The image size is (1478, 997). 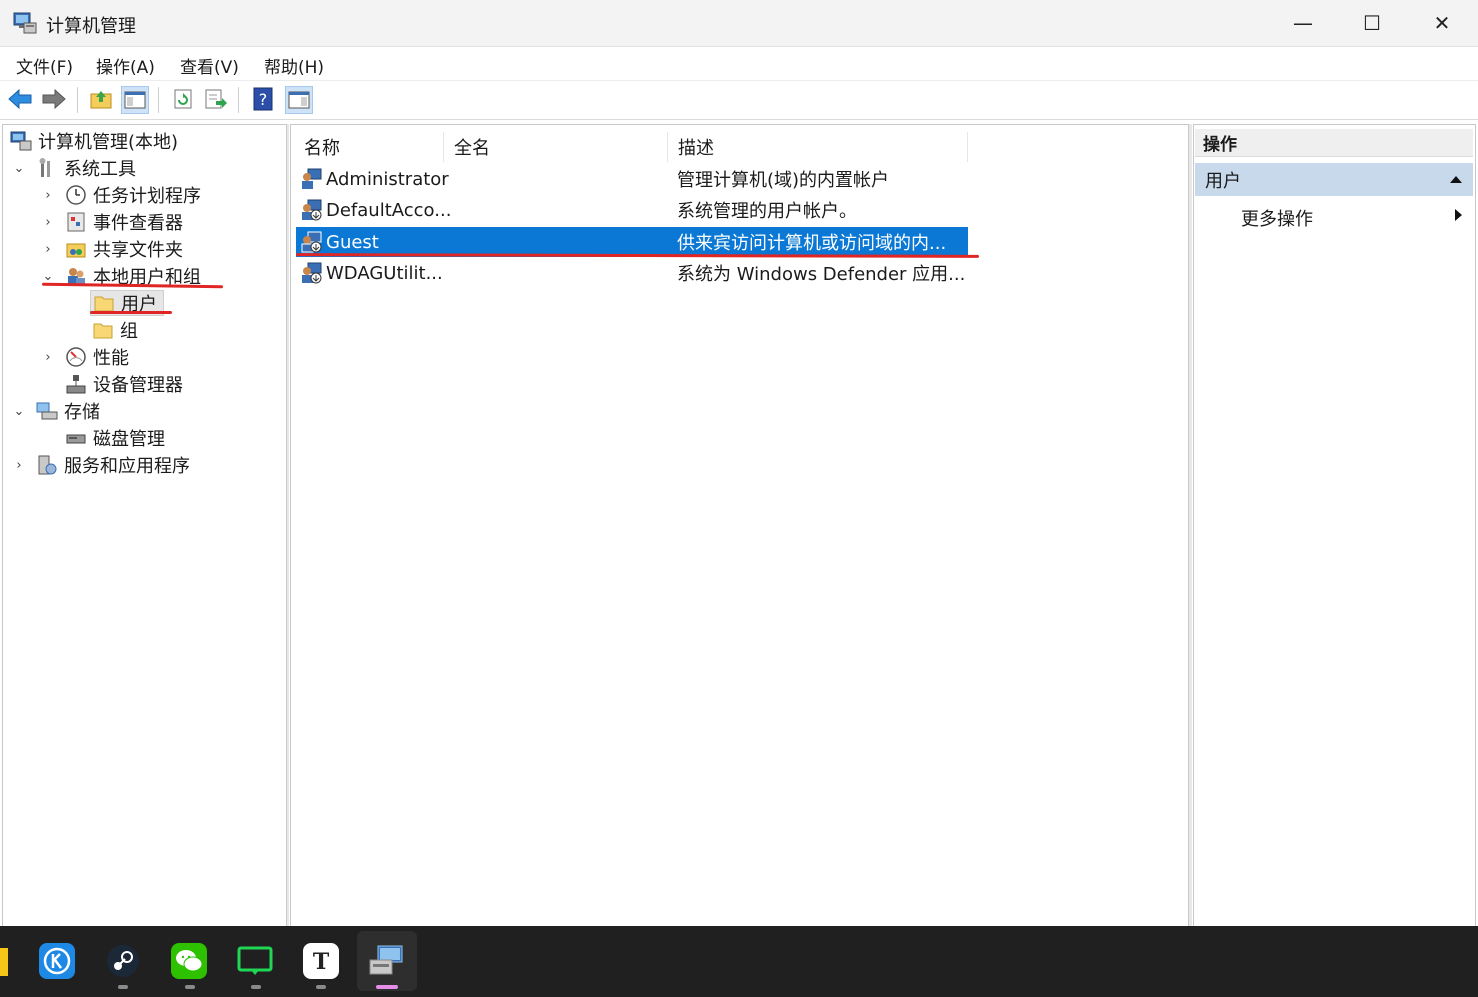 What do you see at coordinates (121, 195) in the screenshot?
I see `tree-item-task-scheduler: › 任务计划程序` at bounding box center [121, 195].